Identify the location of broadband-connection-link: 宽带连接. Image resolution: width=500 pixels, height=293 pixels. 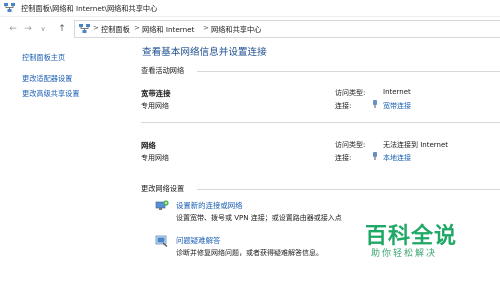
(397, 106).